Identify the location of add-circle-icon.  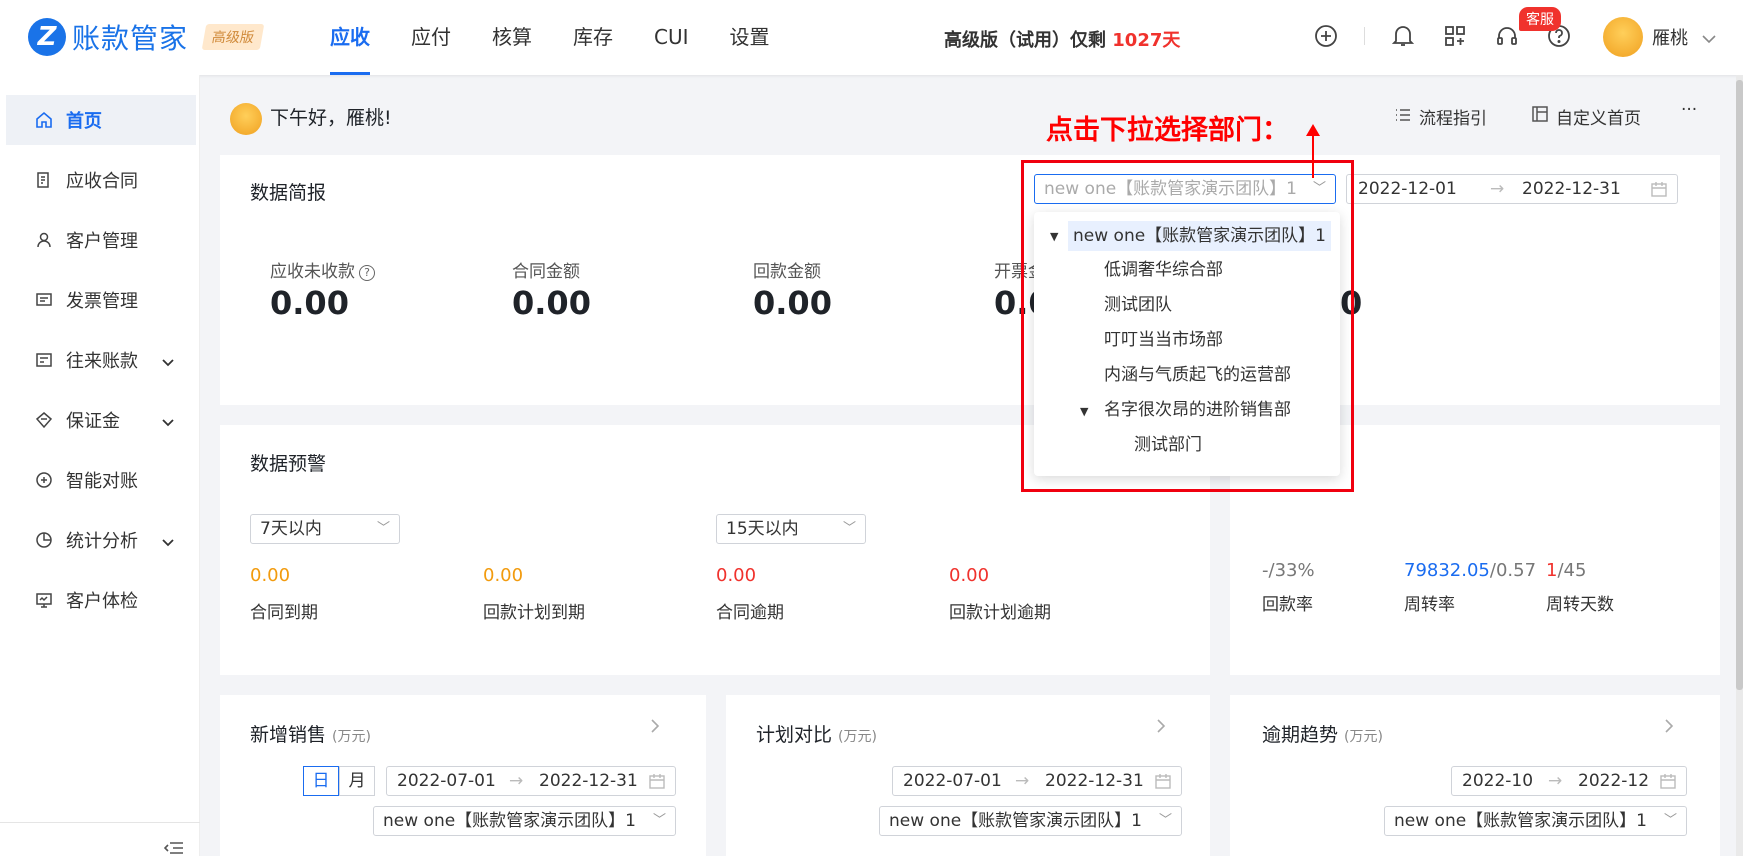
(1326, 36).